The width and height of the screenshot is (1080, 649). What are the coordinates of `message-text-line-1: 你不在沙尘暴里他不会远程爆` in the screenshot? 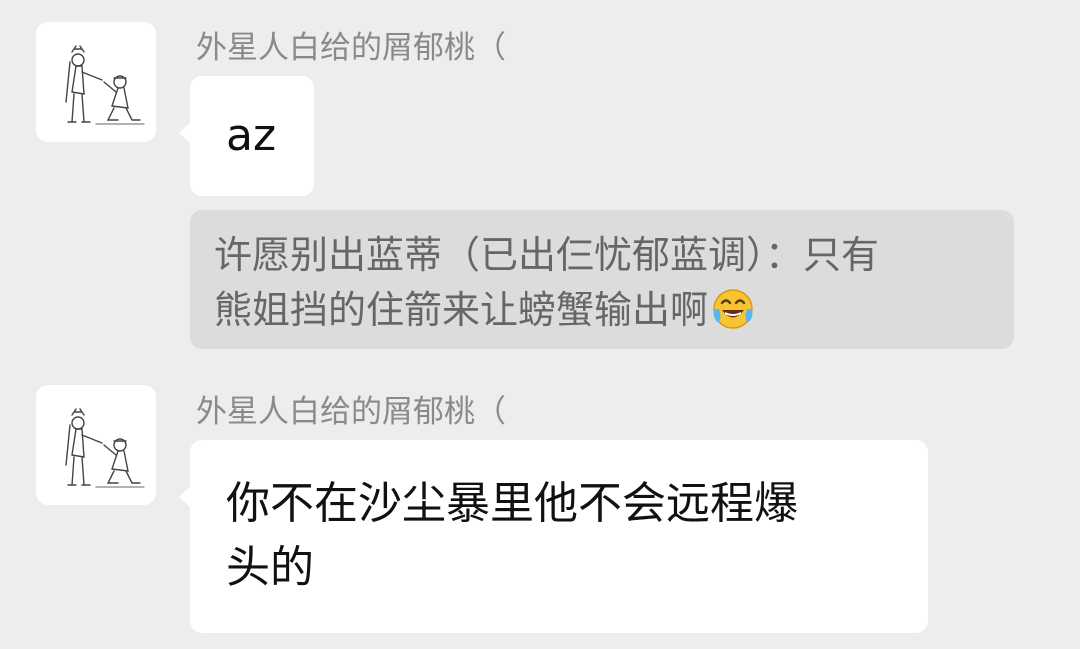 It's located at (512, 503).